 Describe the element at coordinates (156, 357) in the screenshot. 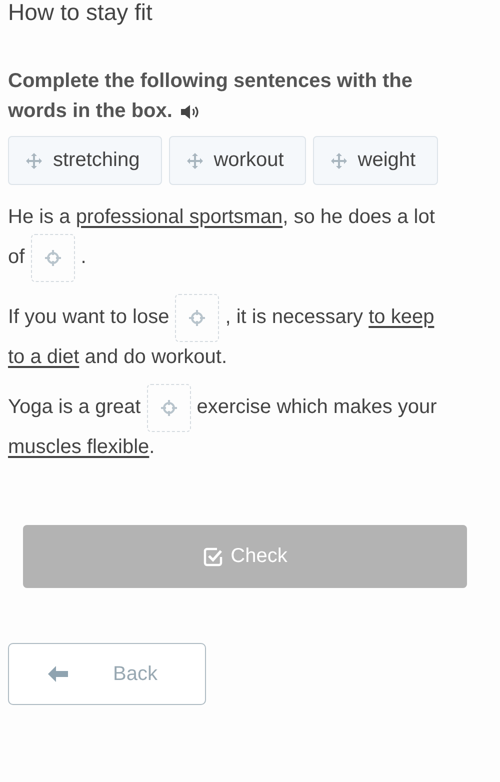

I see `sentence-text: and do workout.` at that location.